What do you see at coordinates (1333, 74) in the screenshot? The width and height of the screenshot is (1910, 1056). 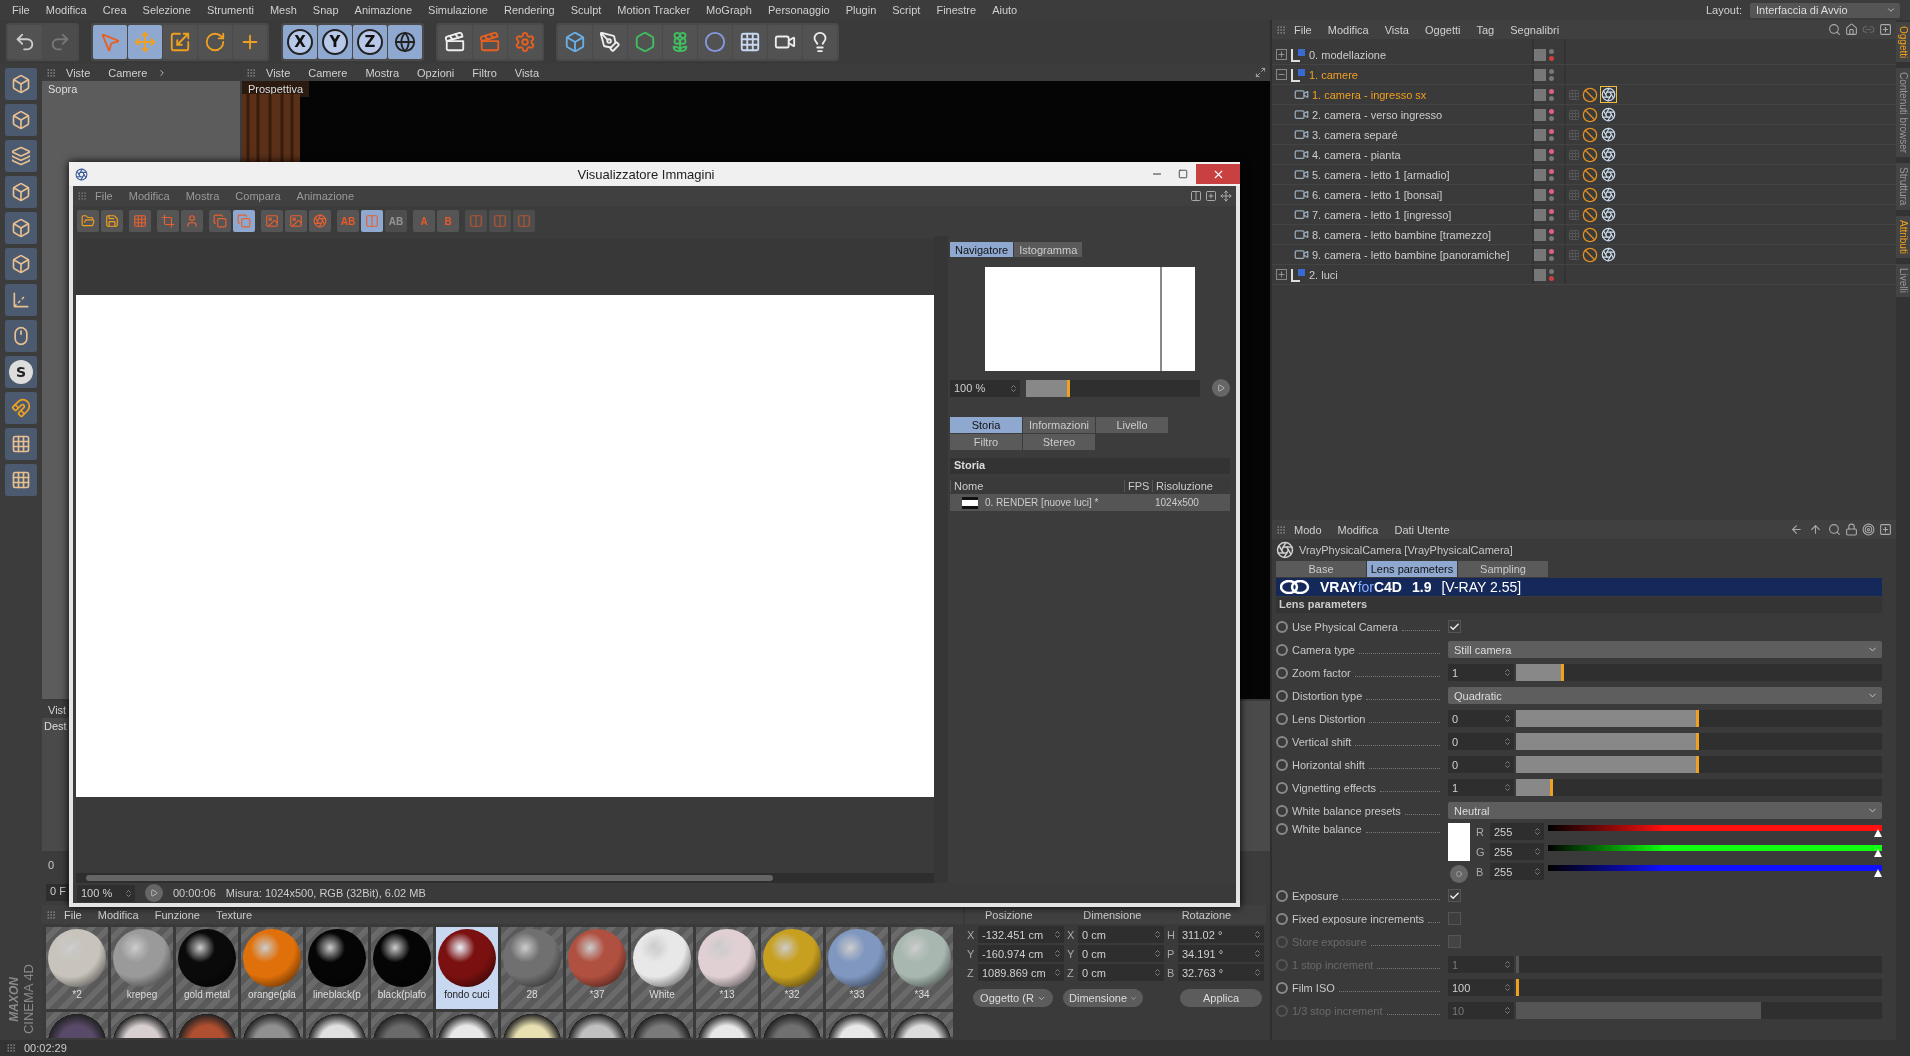 I see `object-name: 1. camere` at bounding box center [1333, 74].